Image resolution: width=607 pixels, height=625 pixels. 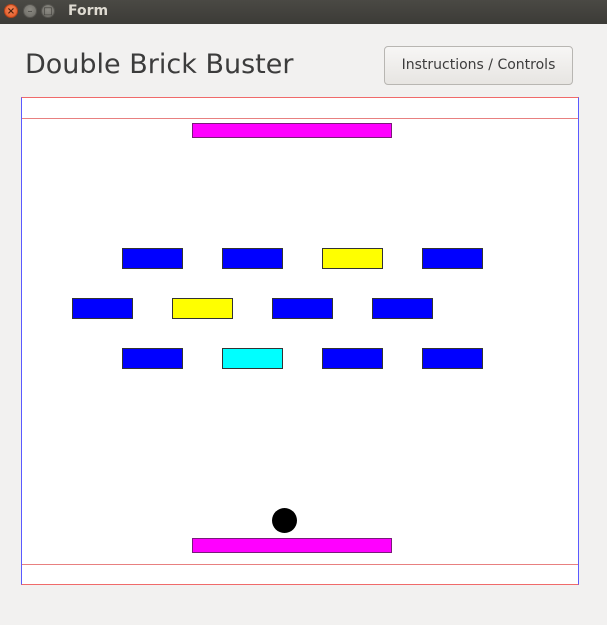 I want to click on minimize-window-button: –, so click(x=30, y=11).